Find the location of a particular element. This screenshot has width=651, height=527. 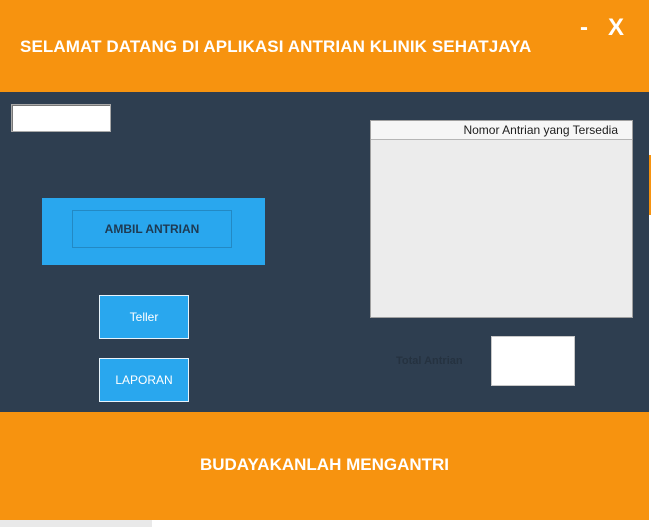

minimize-button: - is located at coordinates (584, 28).